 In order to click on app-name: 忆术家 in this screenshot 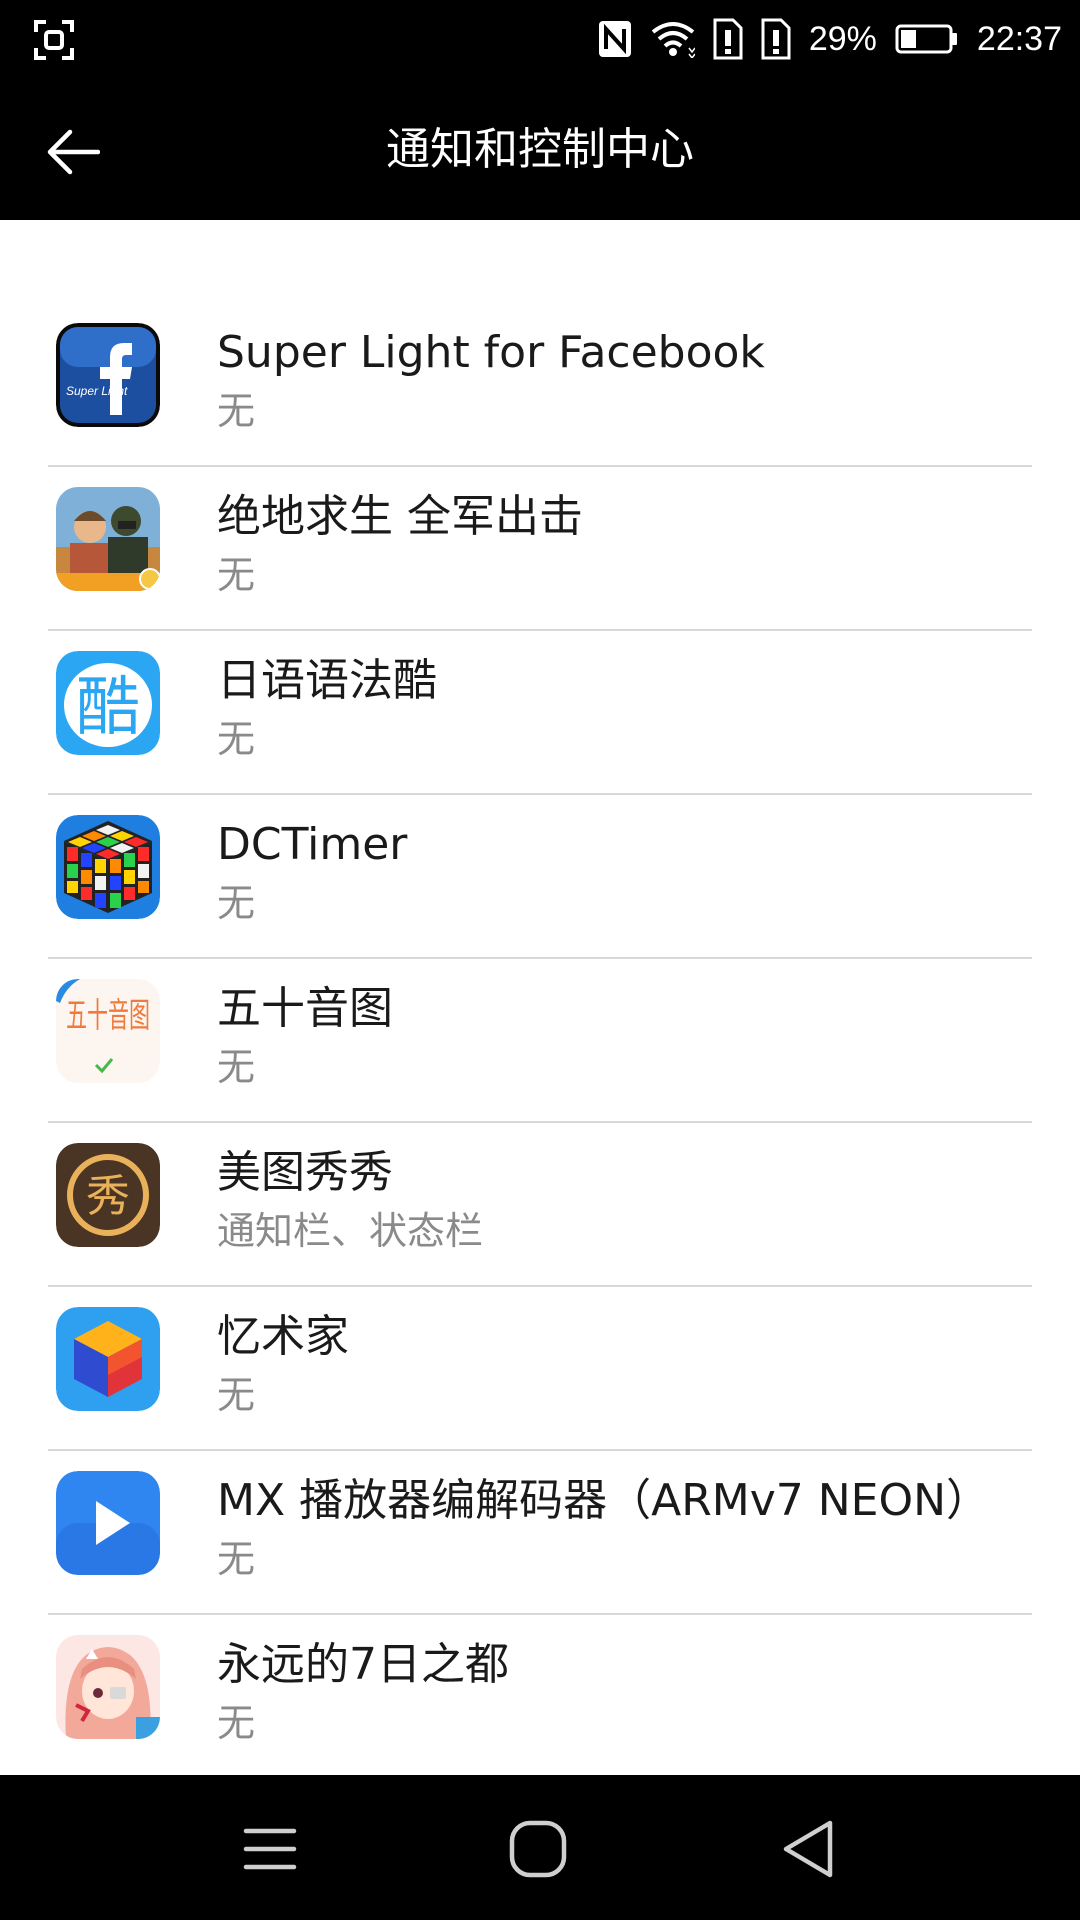, I will do `click(283, 1336)`.